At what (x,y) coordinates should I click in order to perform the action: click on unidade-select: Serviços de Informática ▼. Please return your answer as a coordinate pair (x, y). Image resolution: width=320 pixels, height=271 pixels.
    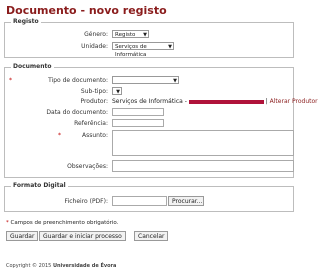
    Looking at the image, I should click on (143, 50).